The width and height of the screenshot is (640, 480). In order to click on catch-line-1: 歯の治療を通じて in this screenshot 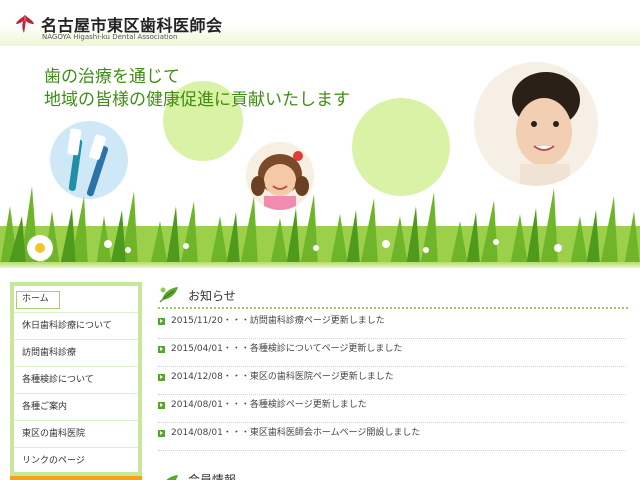, I will do `click(112, 77)`.